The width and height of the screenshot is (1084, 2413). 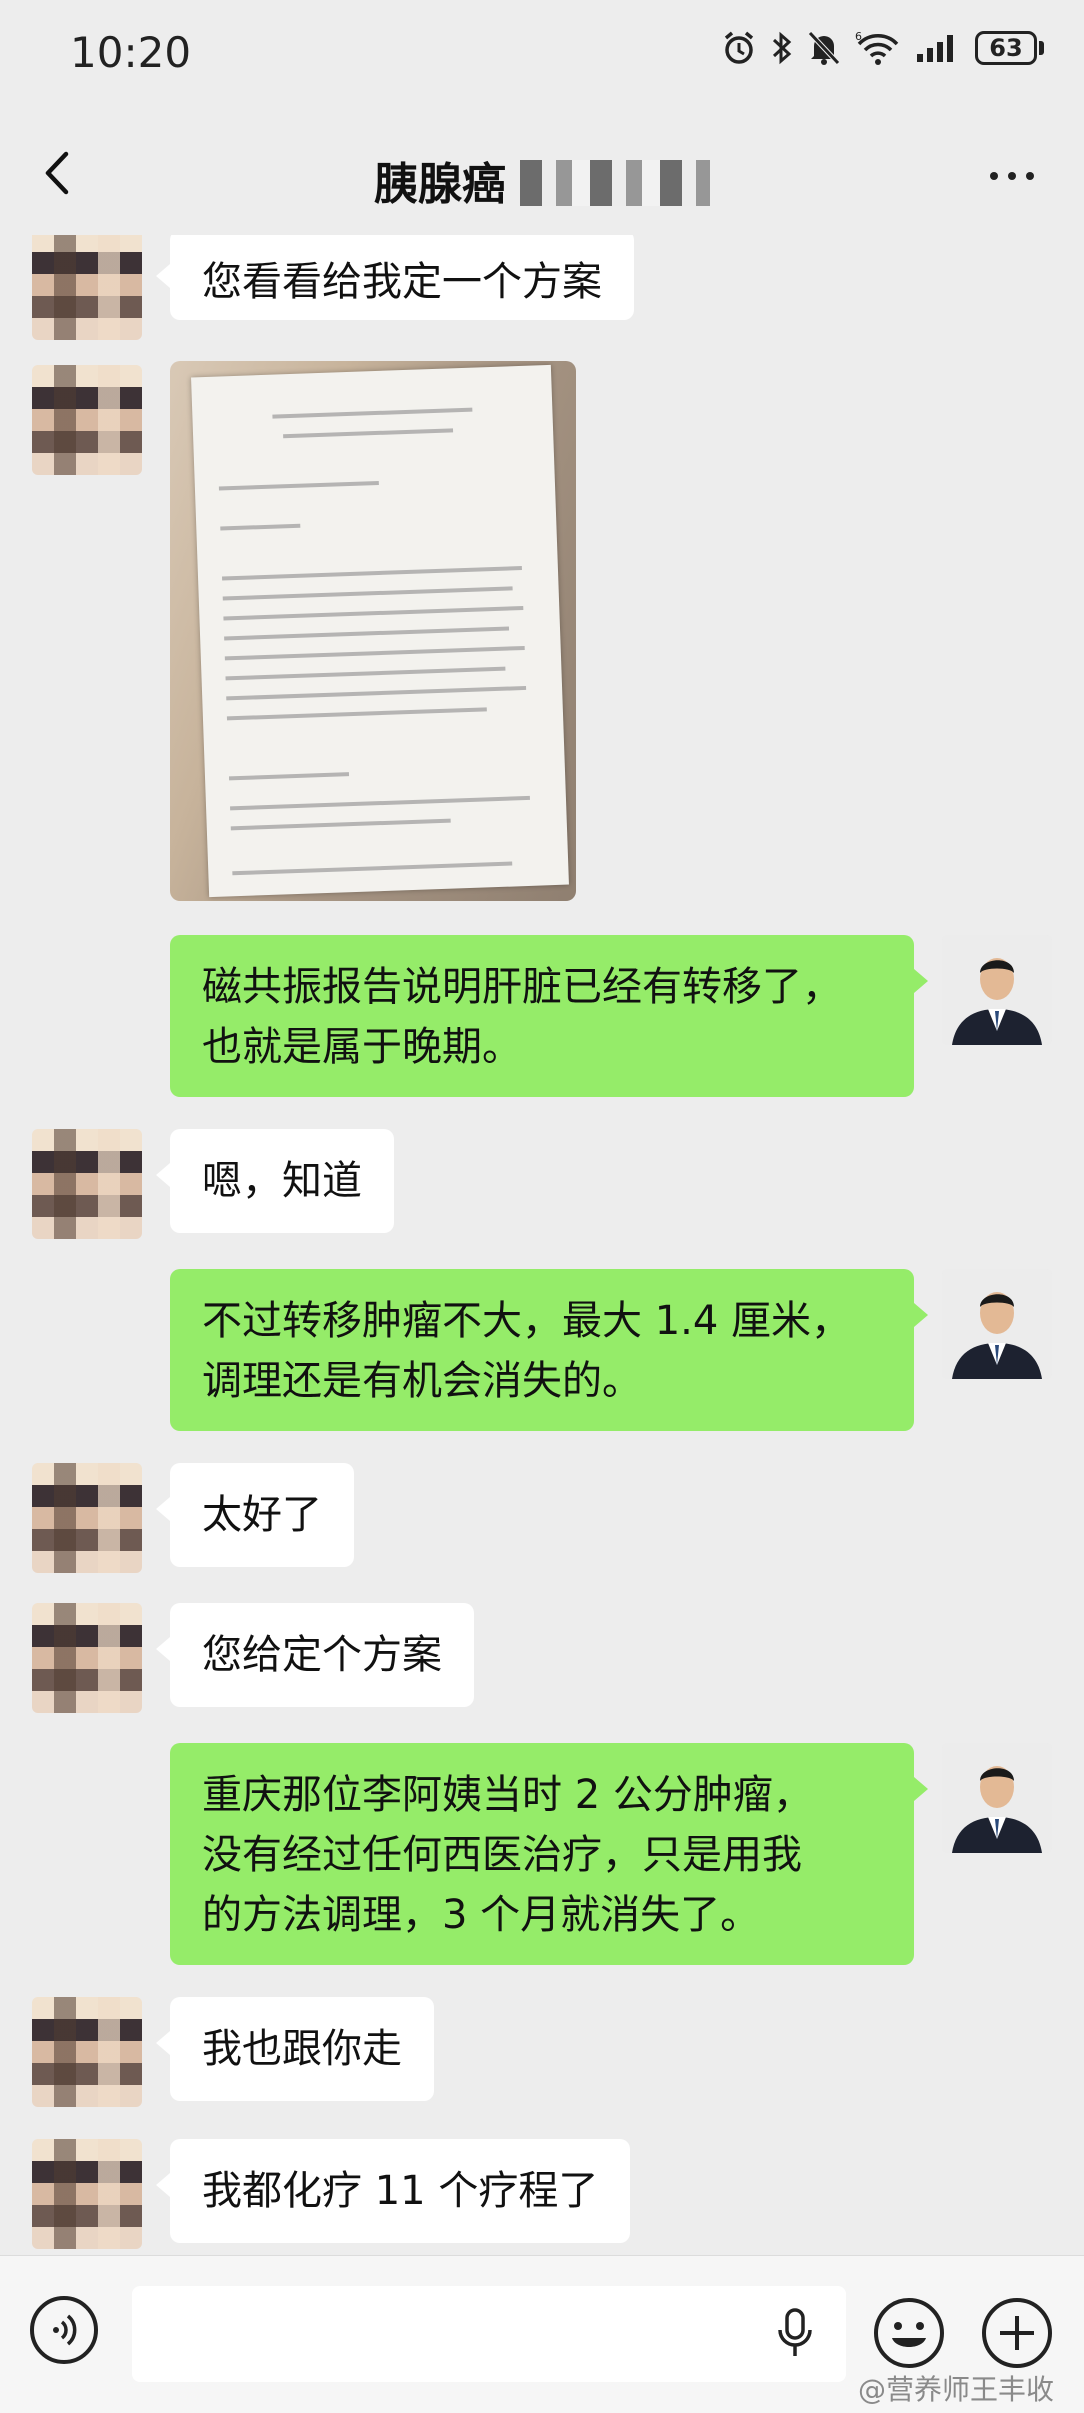 What do you see at coordinates (302, 2049) in the screenshot?
I see `message-text: 我也跟你走` at bounding box center [302, 2049].